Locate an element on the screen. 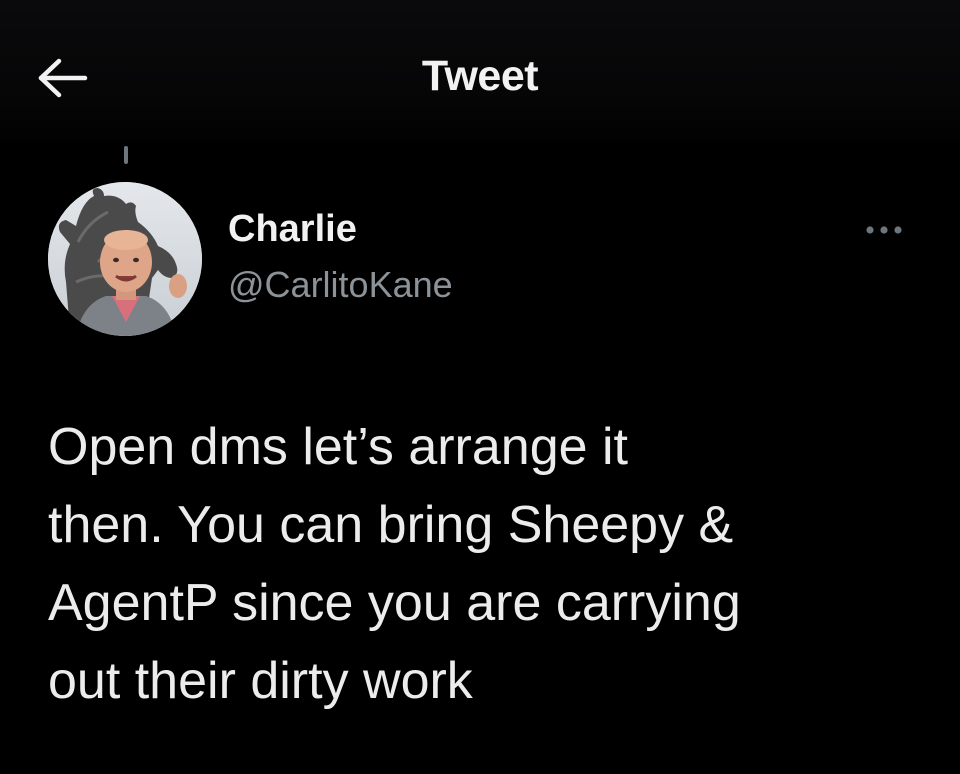 Image resolution: width=960 pixels, height=774 pixels. more-options-button is located at coordinates (884, 230).